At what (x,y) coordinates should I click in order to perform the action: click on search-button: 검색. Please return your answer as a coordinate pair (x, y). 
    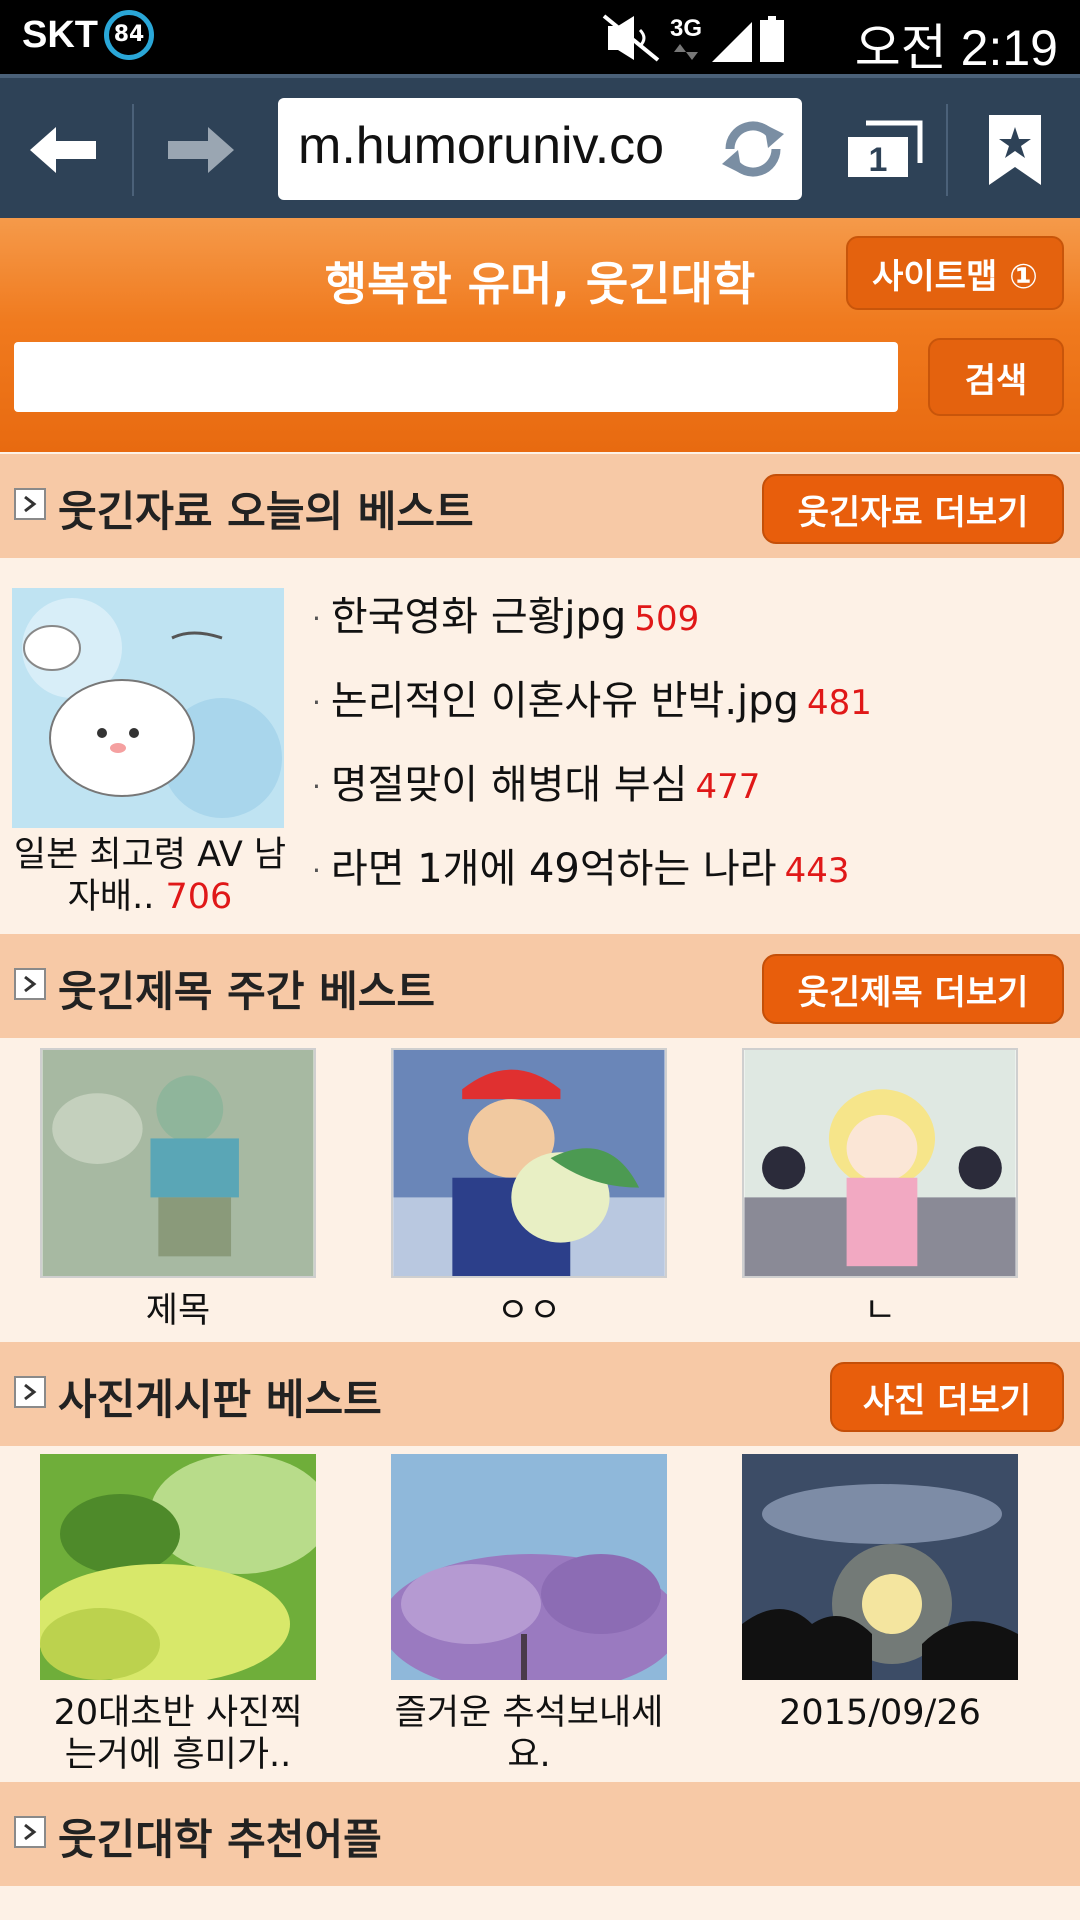
    Looking at the image, I should click on (996, 377).